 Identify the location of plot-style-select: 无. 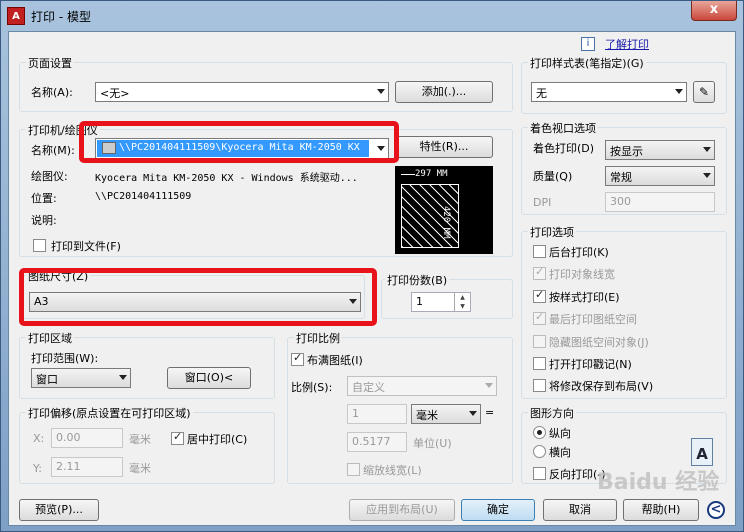
(609, 92).